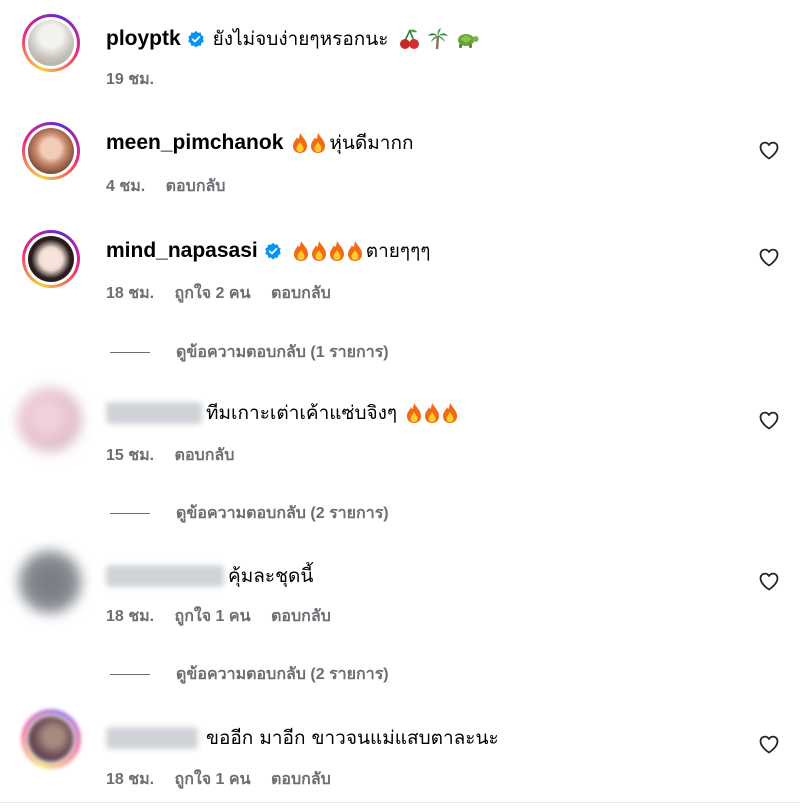  I want to click on comment-text: ขออีก มาอีก ขาวจนแม่แสบตาละนะ, so click(352, 738).